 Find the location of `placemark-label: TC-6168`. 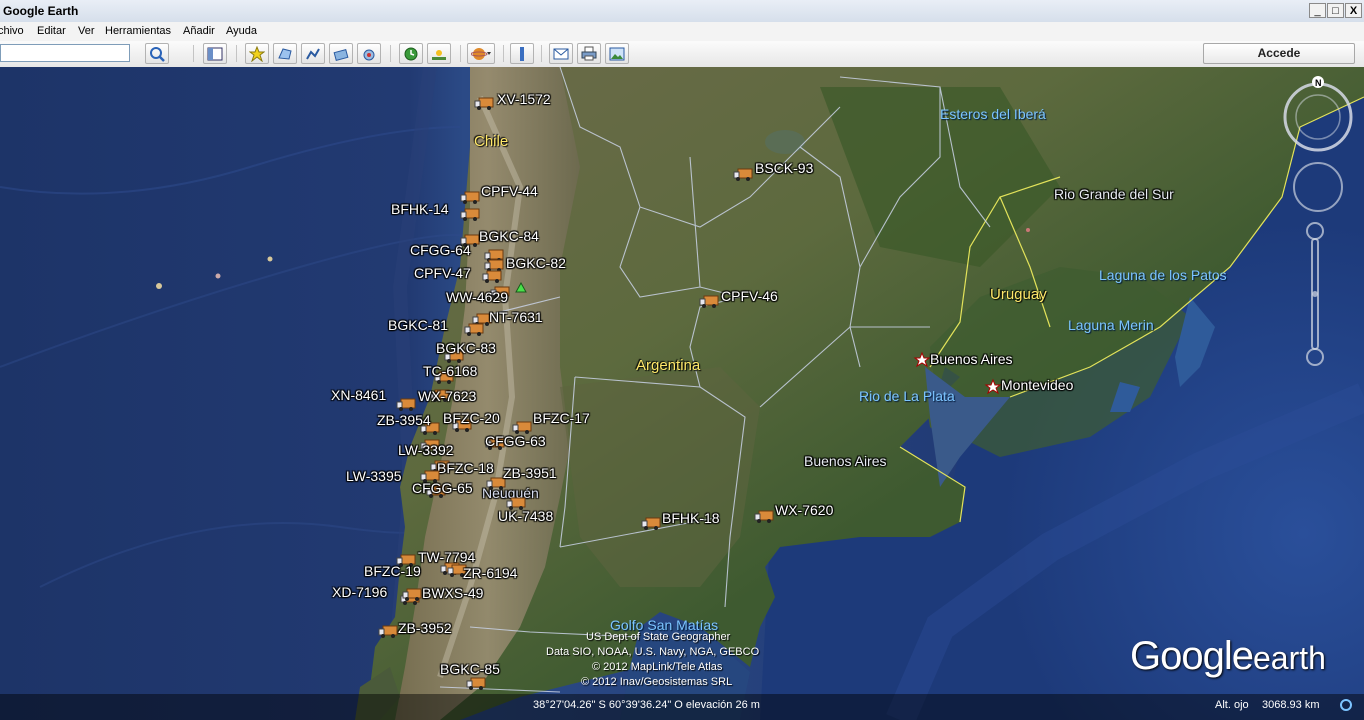

placemark-label: TC-6168 is located at coordinates (450, 371).